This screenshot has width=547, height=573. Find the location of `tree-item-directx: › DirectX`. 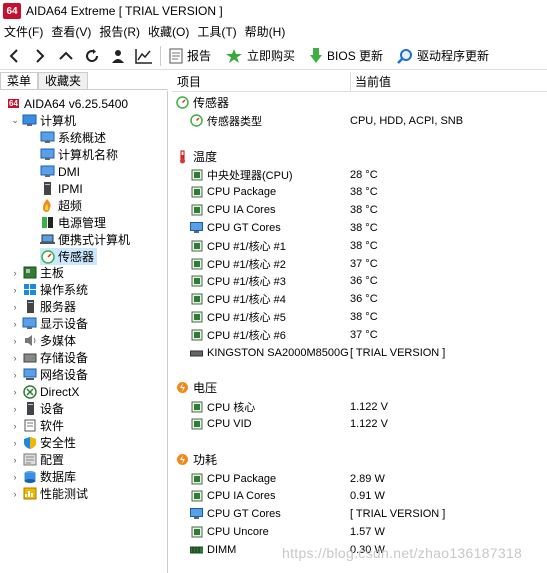

tree-item-directx: › DirectX is located at coordinates (45, 391).